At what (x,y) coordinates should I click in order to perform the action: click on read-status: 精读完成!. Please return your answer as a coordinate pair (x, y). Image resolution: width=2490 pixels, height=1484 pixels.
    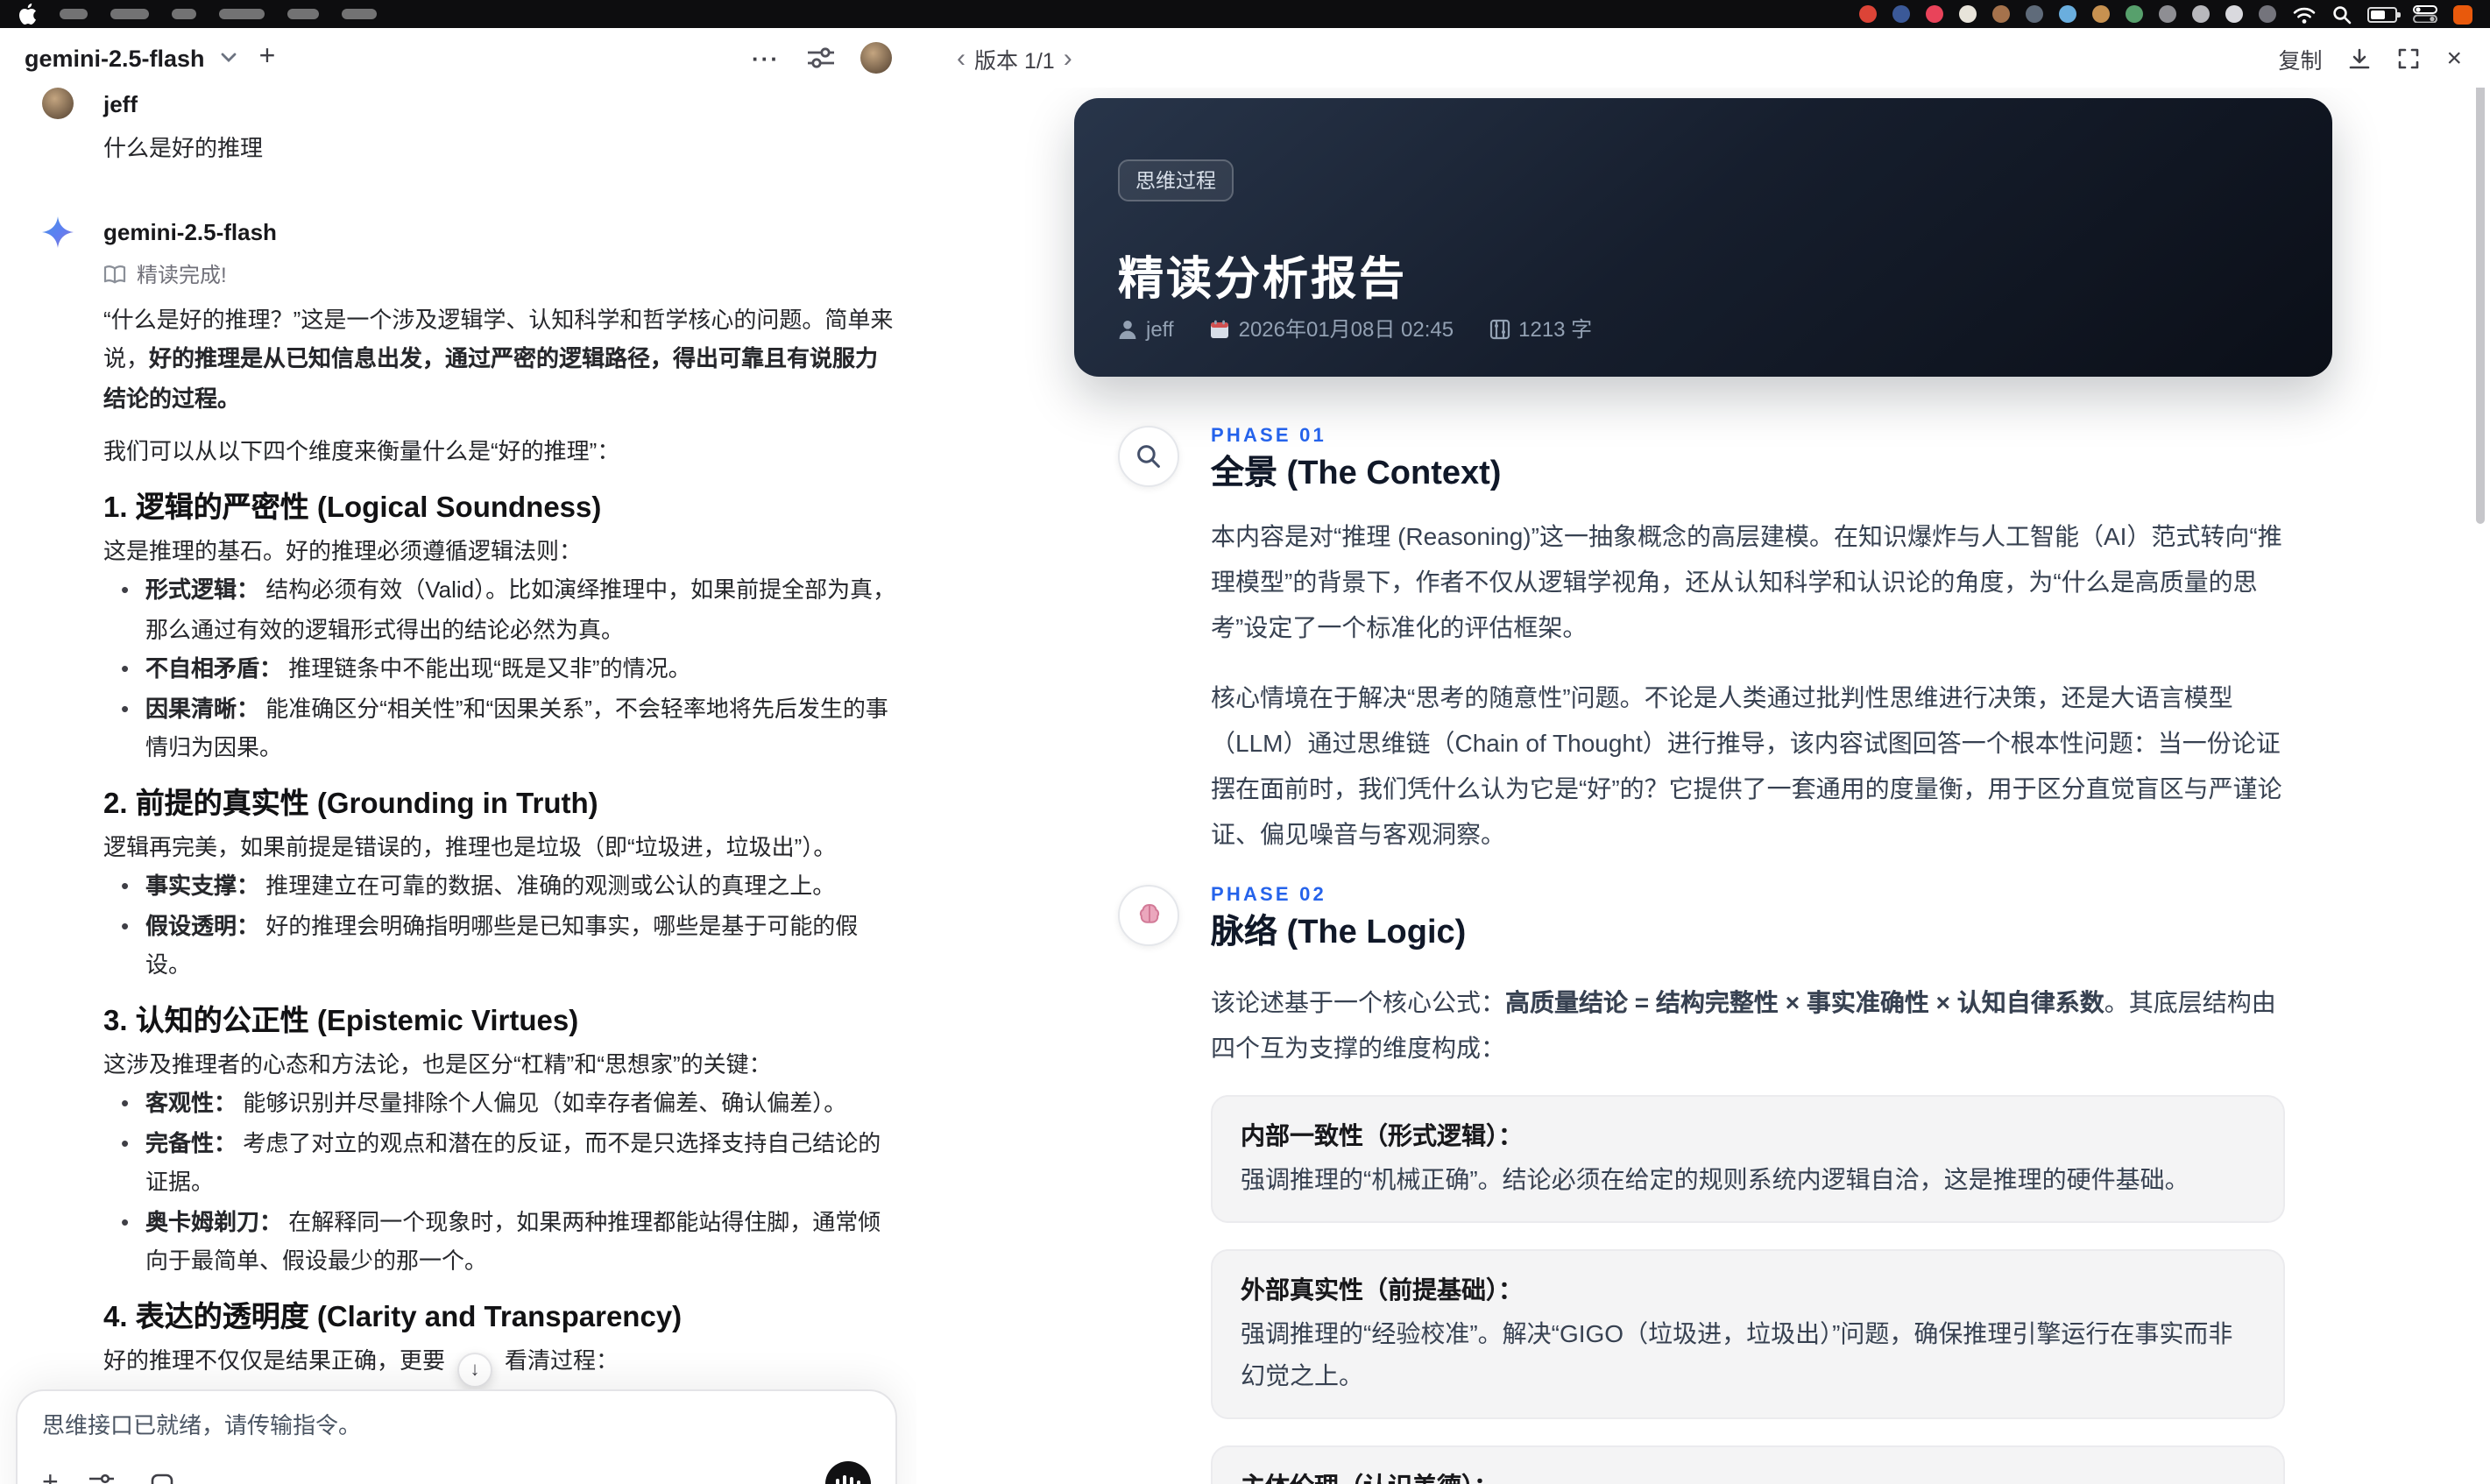
    Looking at the image, I should click on (489, 273).